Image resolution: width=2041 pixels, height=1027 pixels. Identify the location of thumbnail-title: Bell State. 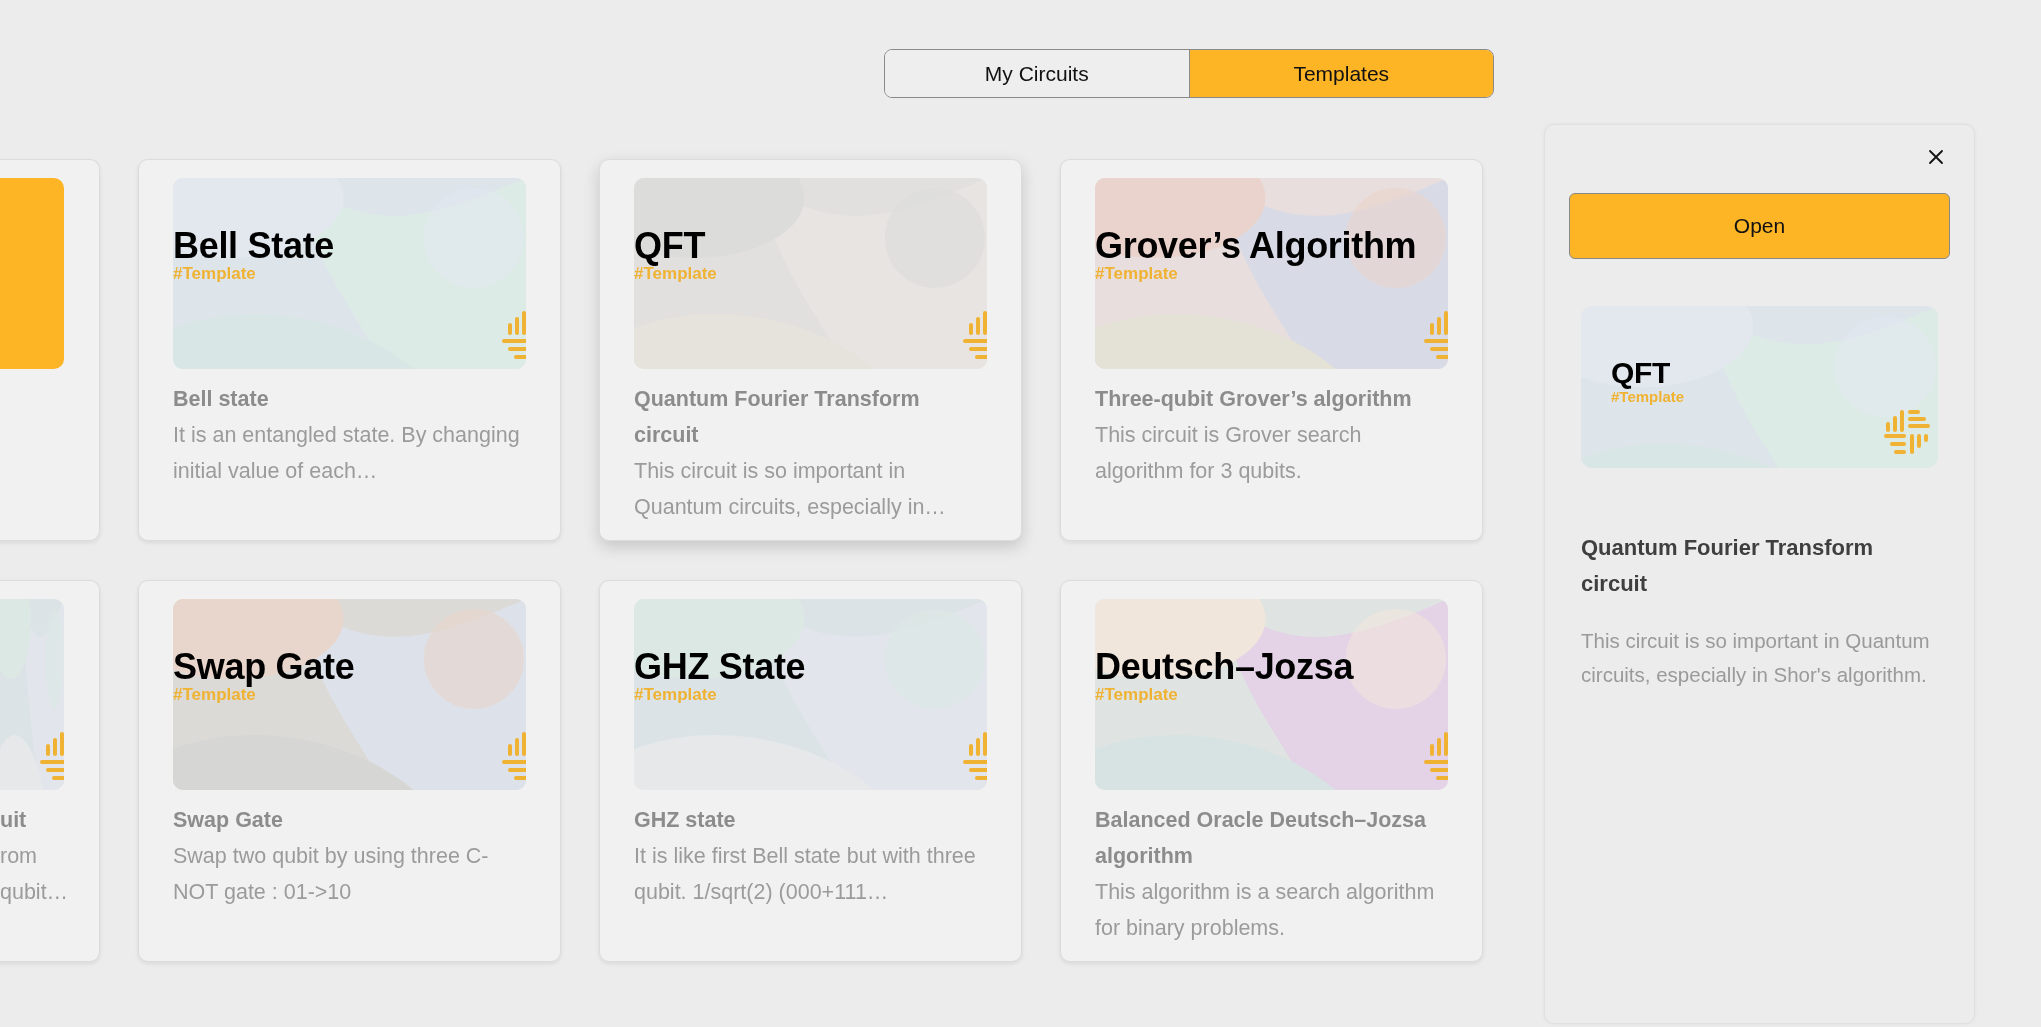
(254, 246).